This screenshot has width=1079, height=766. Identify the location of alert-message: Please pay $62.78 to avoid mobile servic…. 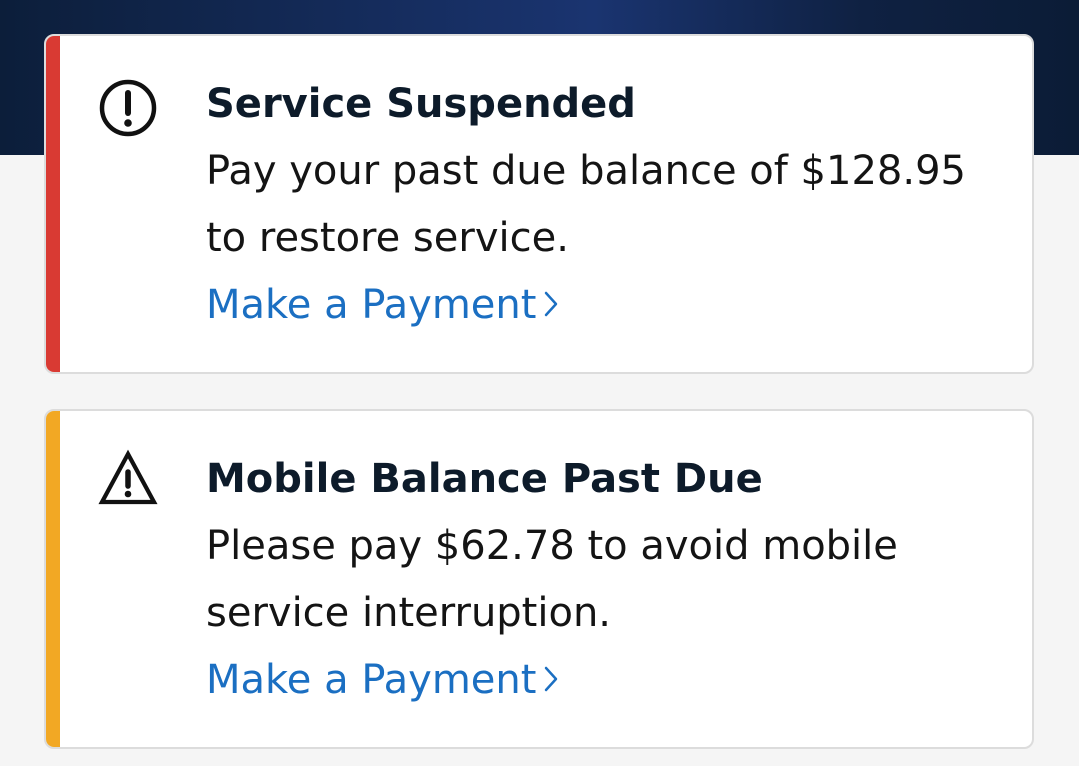
(552, 579).